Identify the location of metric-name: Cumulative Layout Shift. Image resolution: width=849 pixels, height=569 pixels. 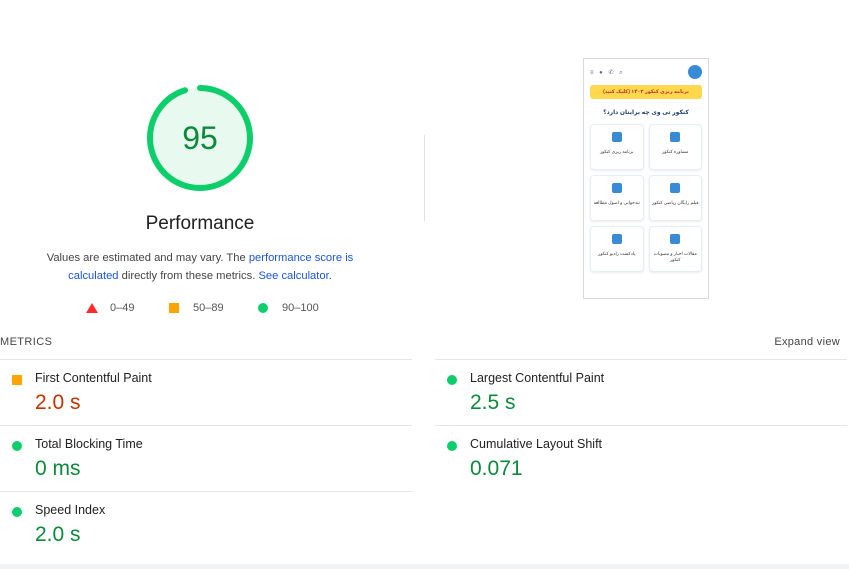
(536, 444).